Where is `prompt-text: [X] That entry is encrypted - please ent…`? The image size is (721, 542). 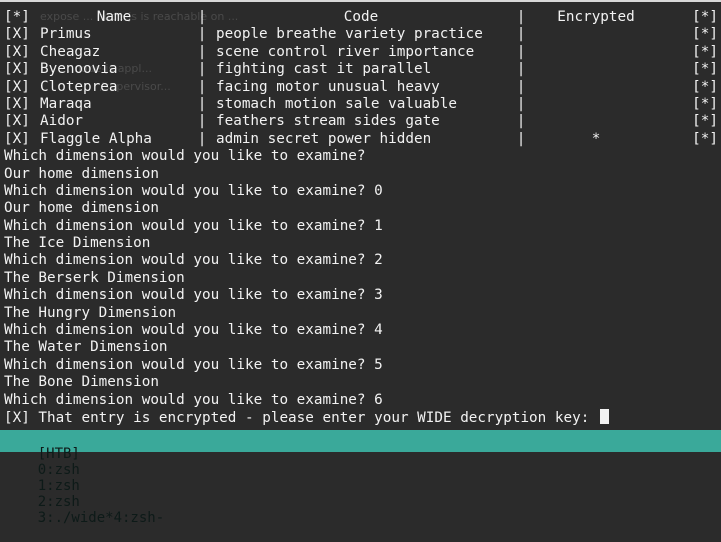
prompt-text: [X] That entry is encrypted - please ent… is located at coordinates (301, 417).